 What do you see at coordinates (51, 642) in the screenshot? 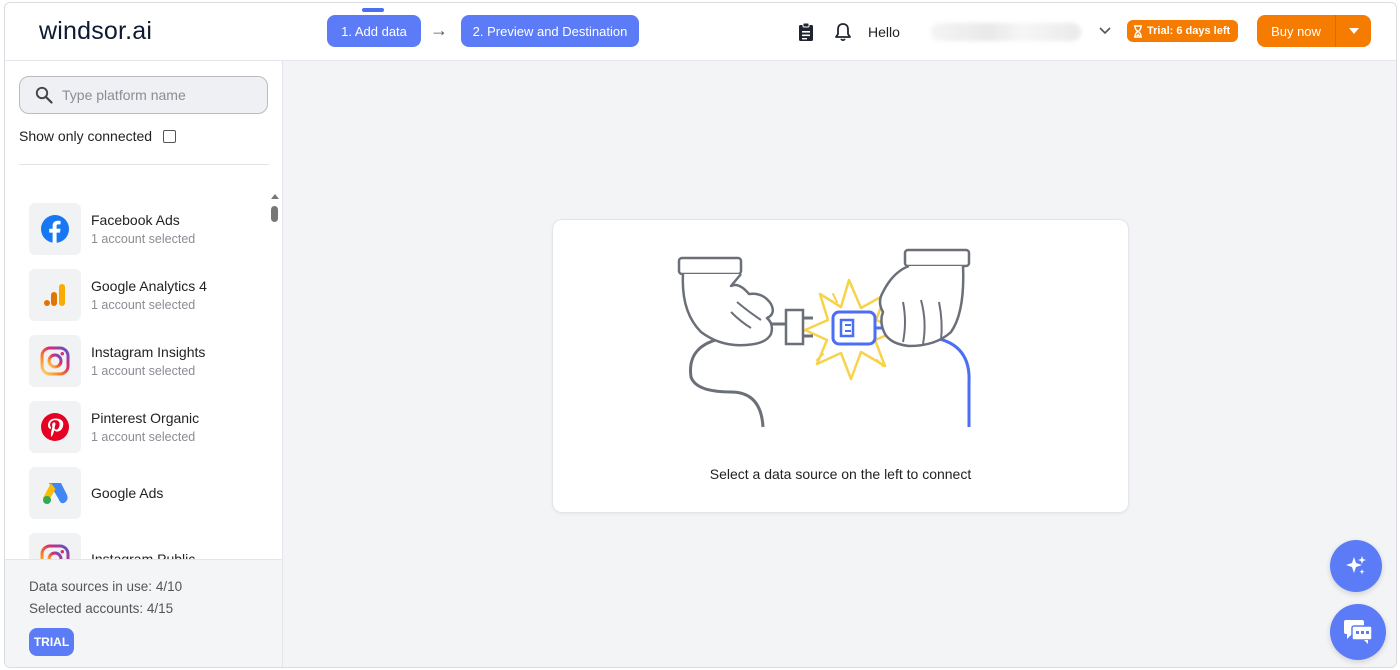
I see `plan-trial-chip: TRIAL` at bounding box center [51, 642].